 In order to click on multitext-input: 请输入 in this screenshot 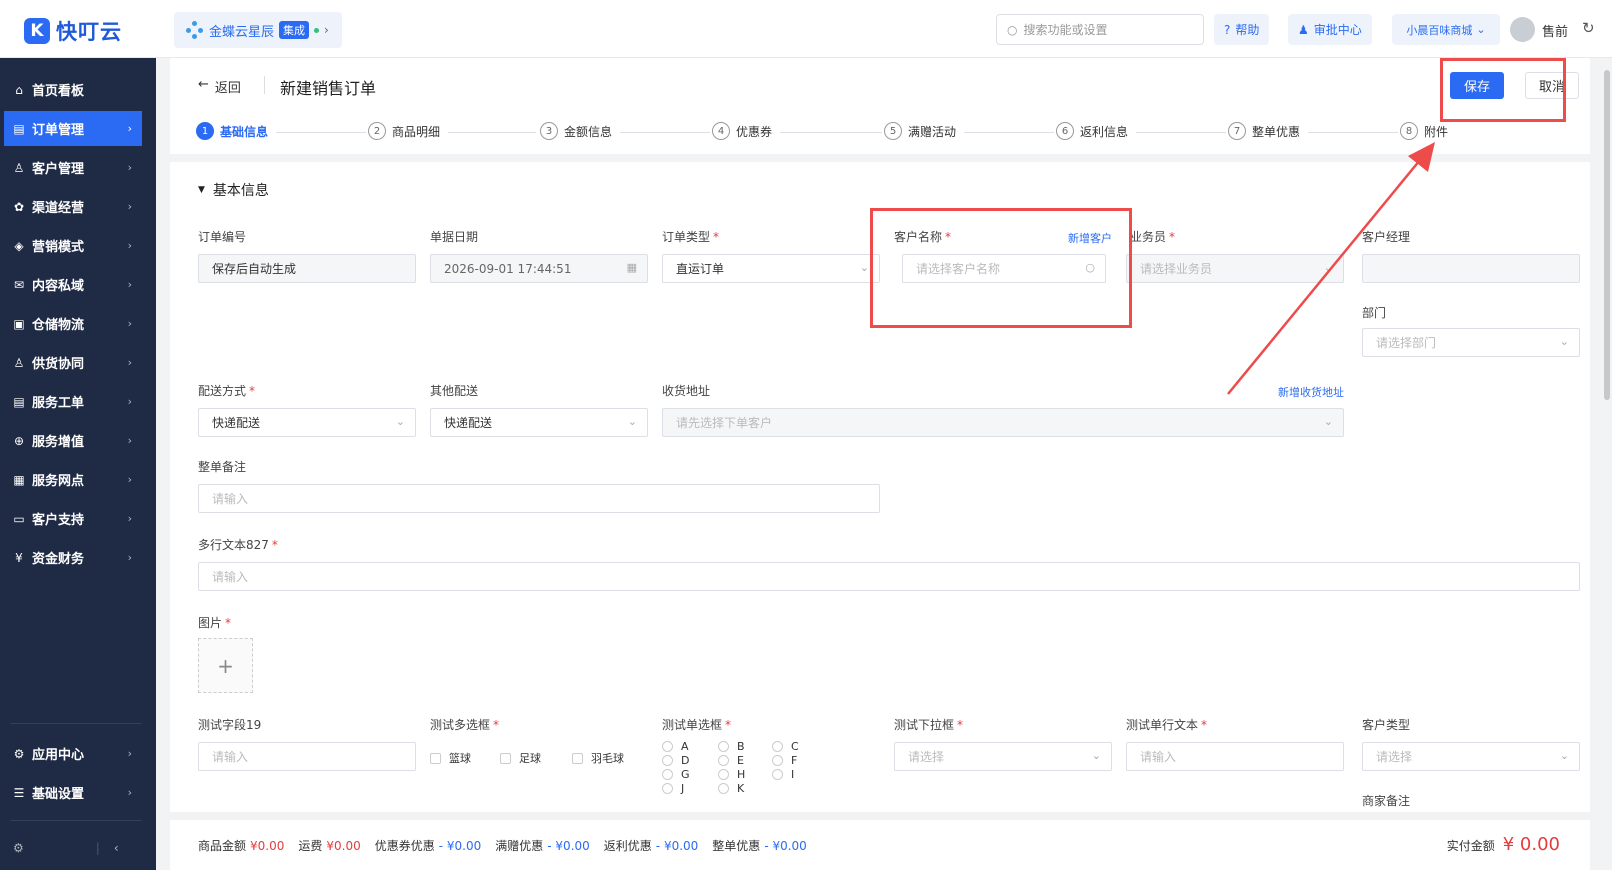, I will do `click(889, 576)`.